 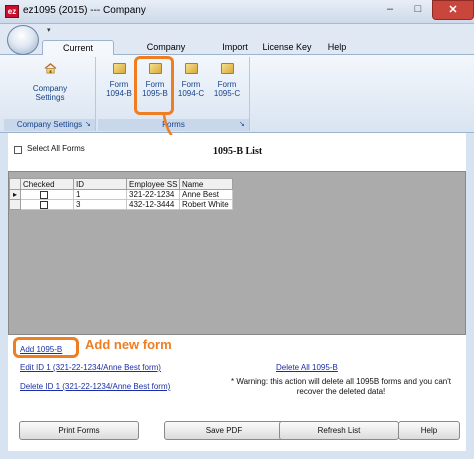 What do you see at coordinates (238, 151) in the screenshot?
I see `list-title: 1095-B List` at bounding box center [238, 151].